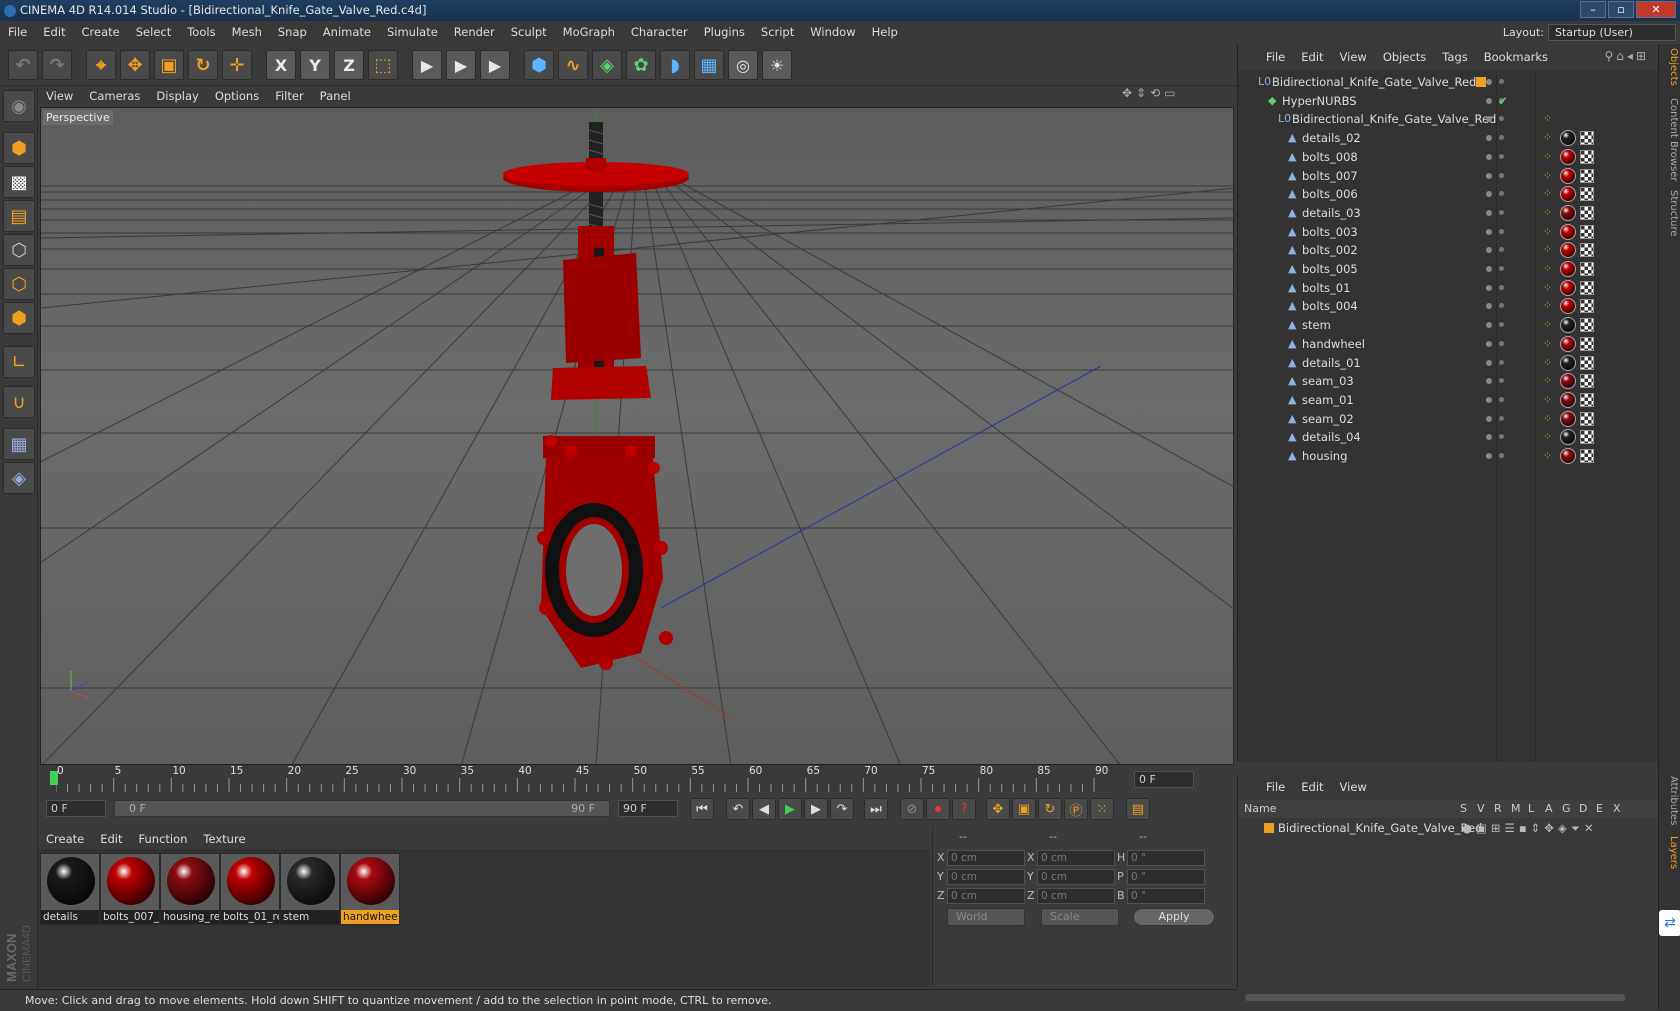  What do you see at coordinates (17, 32) in the screenshot?
I see `menu-item-file: File` at bounding box center [17, 32].